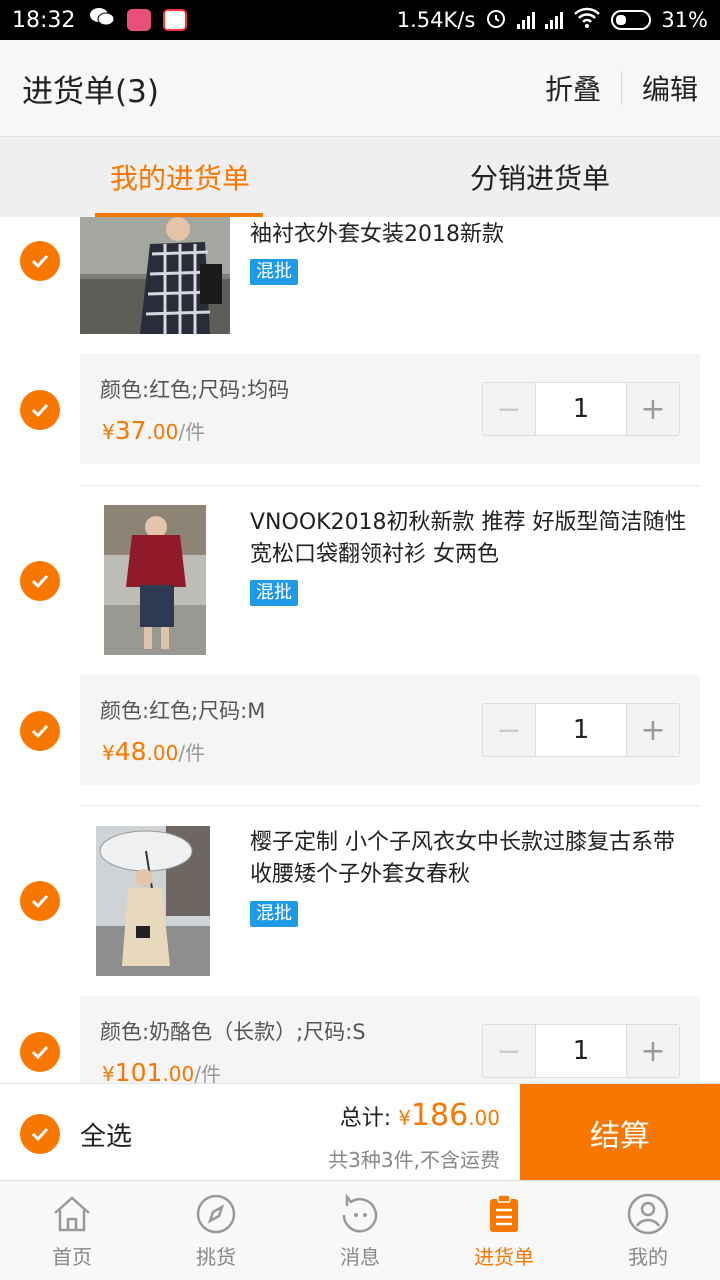 The width and height of the screenshot is (720, 1280). What do you see at coordinates (154, 751) in the screenshot?
I see `unit-price: ¥48.00/件` at bounding box center [154, 751].